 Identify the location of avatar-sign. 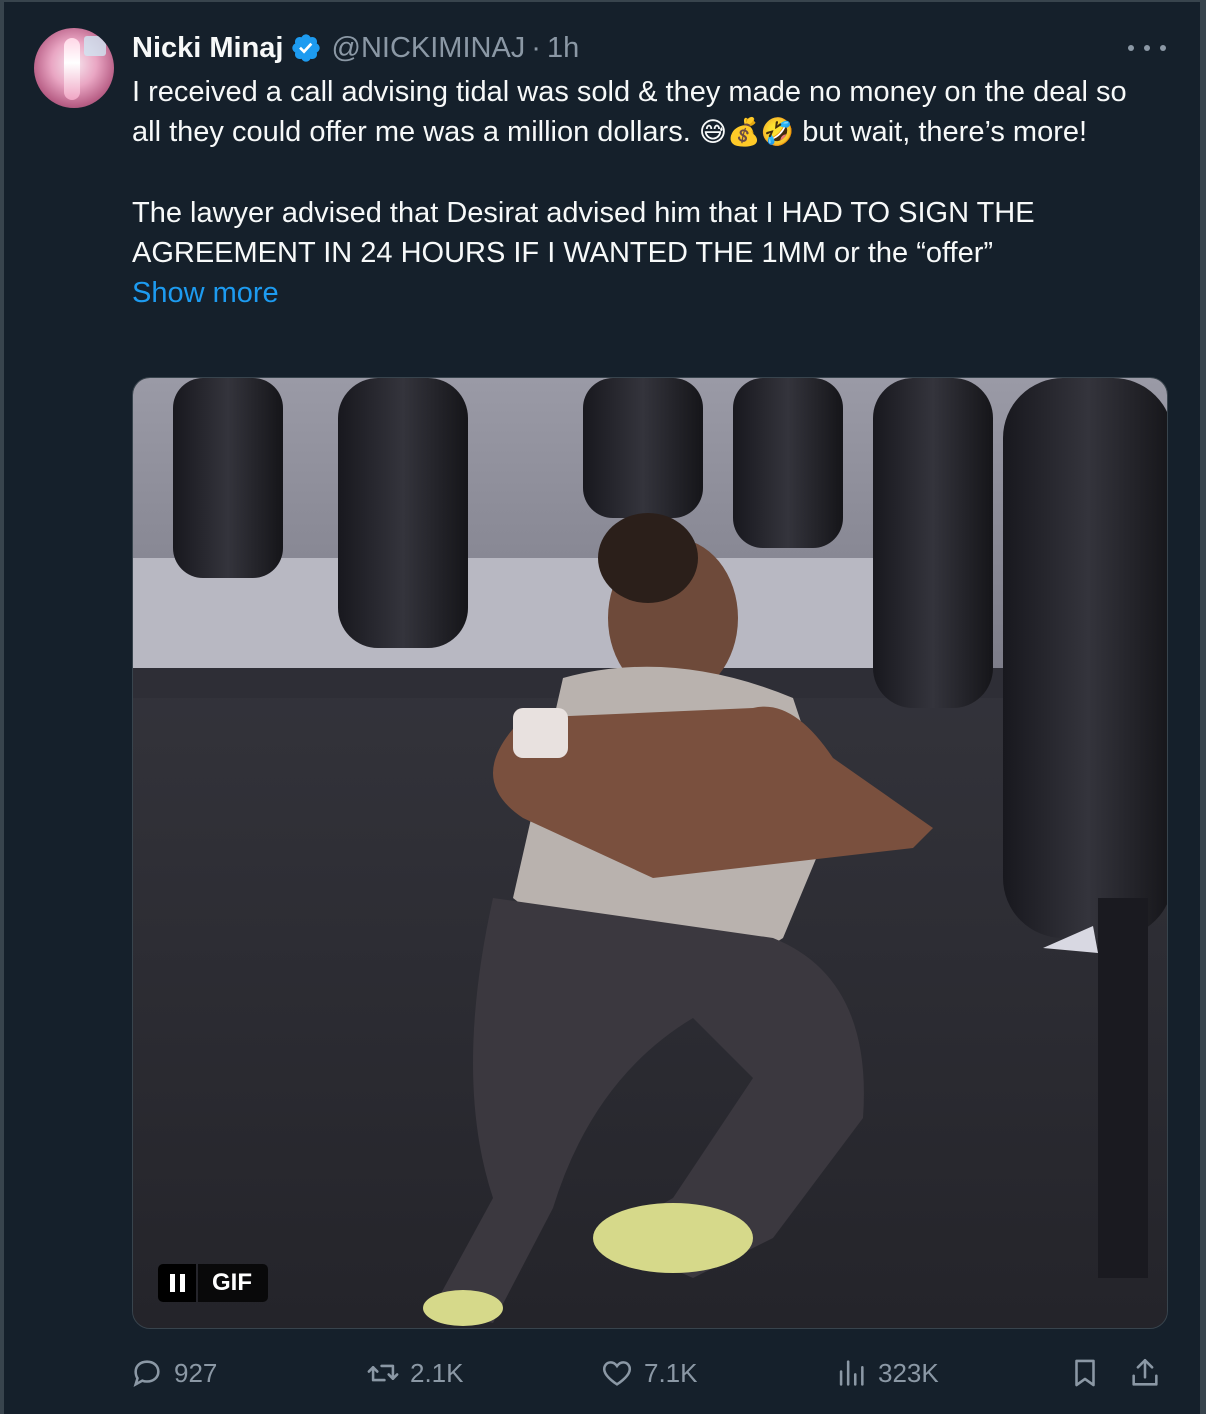
(95, 46).